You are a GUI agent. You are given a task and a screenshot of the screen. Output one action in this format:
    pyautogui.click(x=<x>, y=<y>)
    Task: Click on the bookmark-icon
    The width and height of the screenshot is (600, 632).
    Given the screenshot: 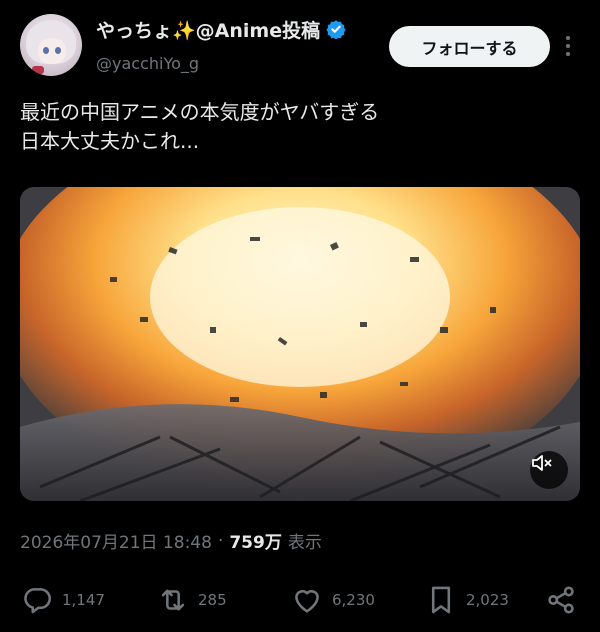 What is the action you would take?
    pyautogui.click(x=441, y=600)
    